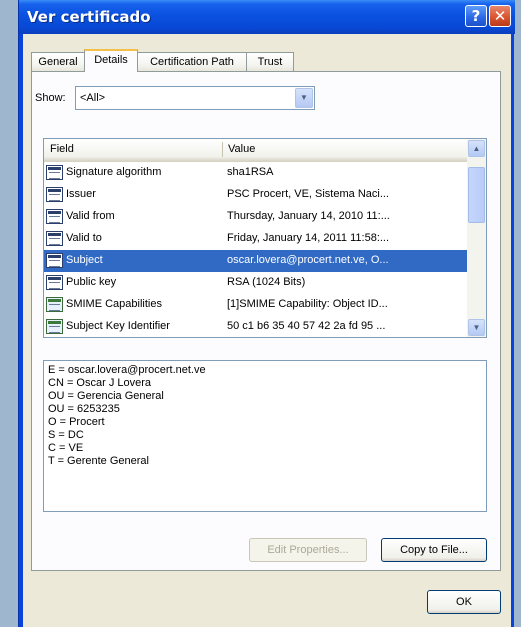 This screenshot has width=521, height=627. What do you see at coordinates (250, 172) in the screenshot?
I see `field-value: sha1RSA` at bounding box center [250, 172].